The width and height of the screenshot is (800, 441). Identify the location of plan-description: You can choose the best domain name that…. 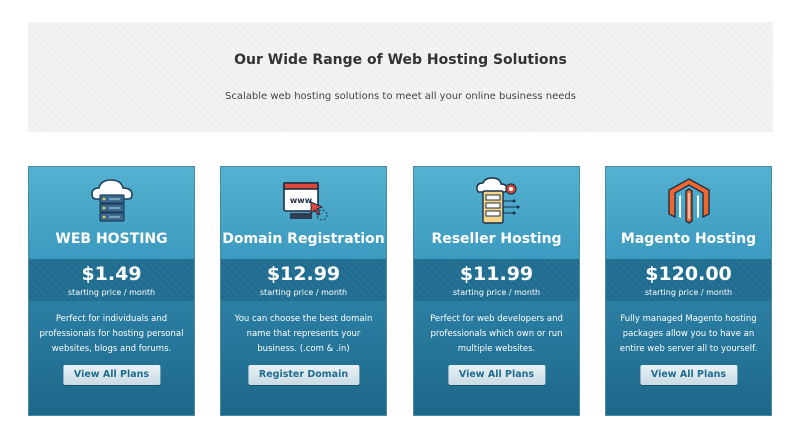
(303, 334).